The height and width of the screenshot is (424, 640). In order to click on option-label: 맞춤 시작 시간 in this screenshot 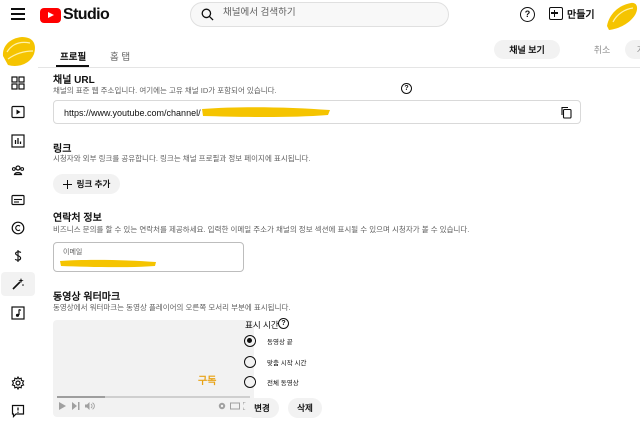, I will do `click(287, 363)`.